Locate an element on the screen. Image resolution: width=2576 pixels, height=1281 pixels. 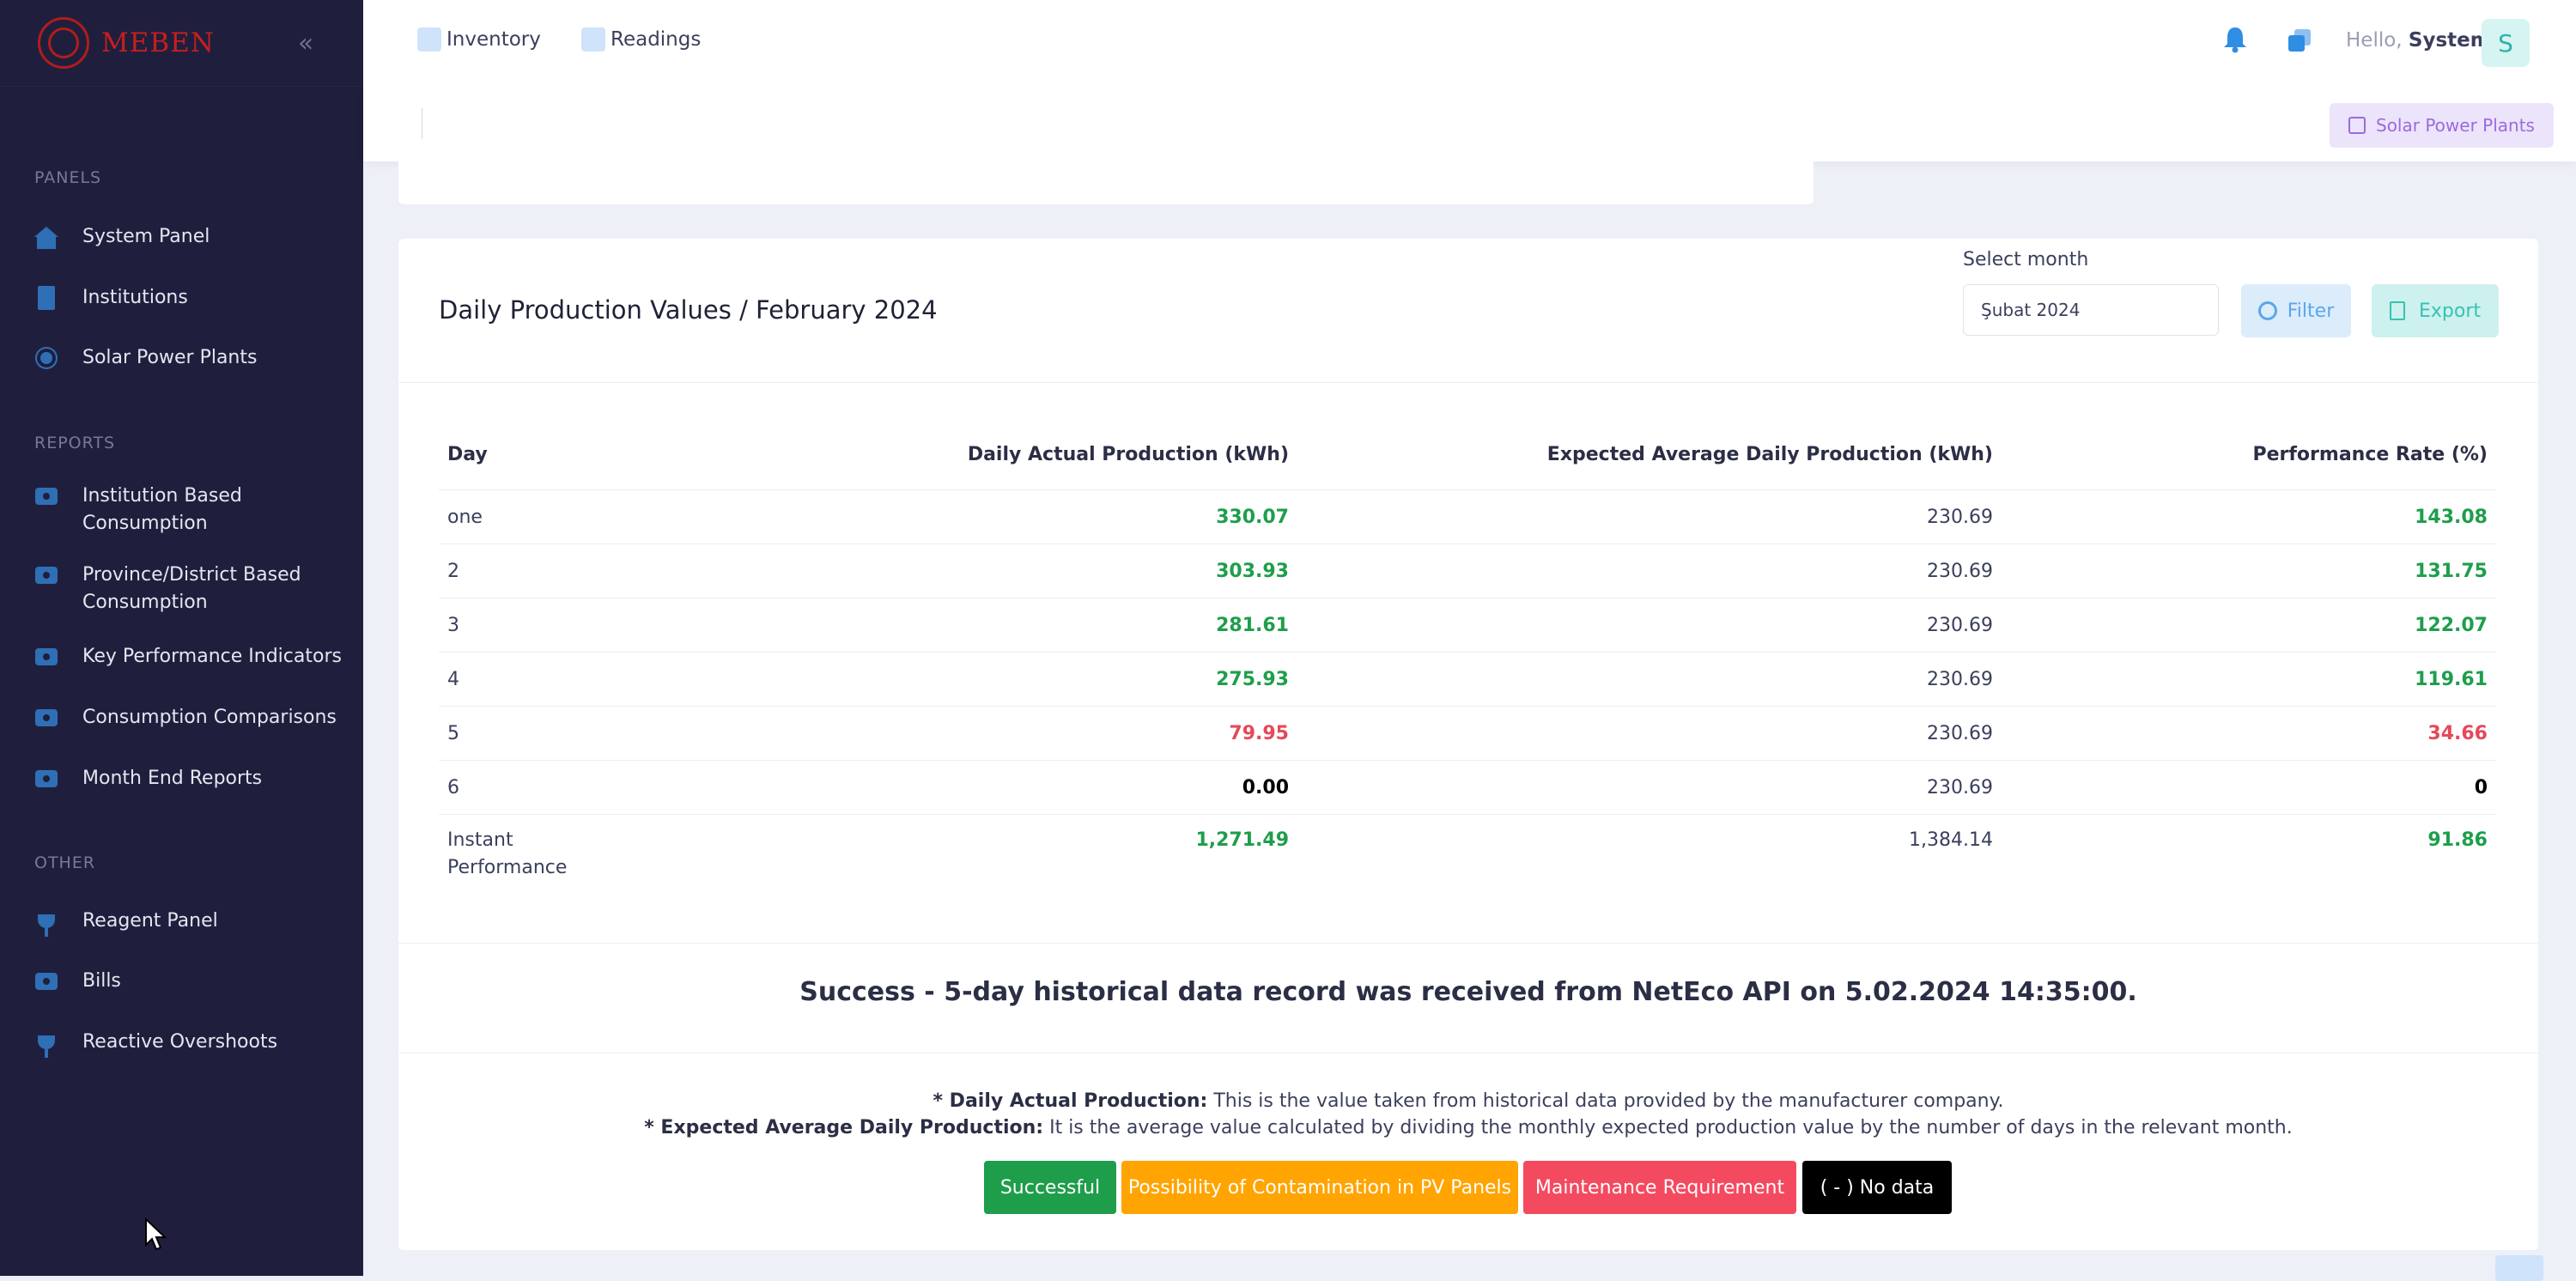
sidebar-item-label: Consumption Comparisons is located at coordinates (209, 717).